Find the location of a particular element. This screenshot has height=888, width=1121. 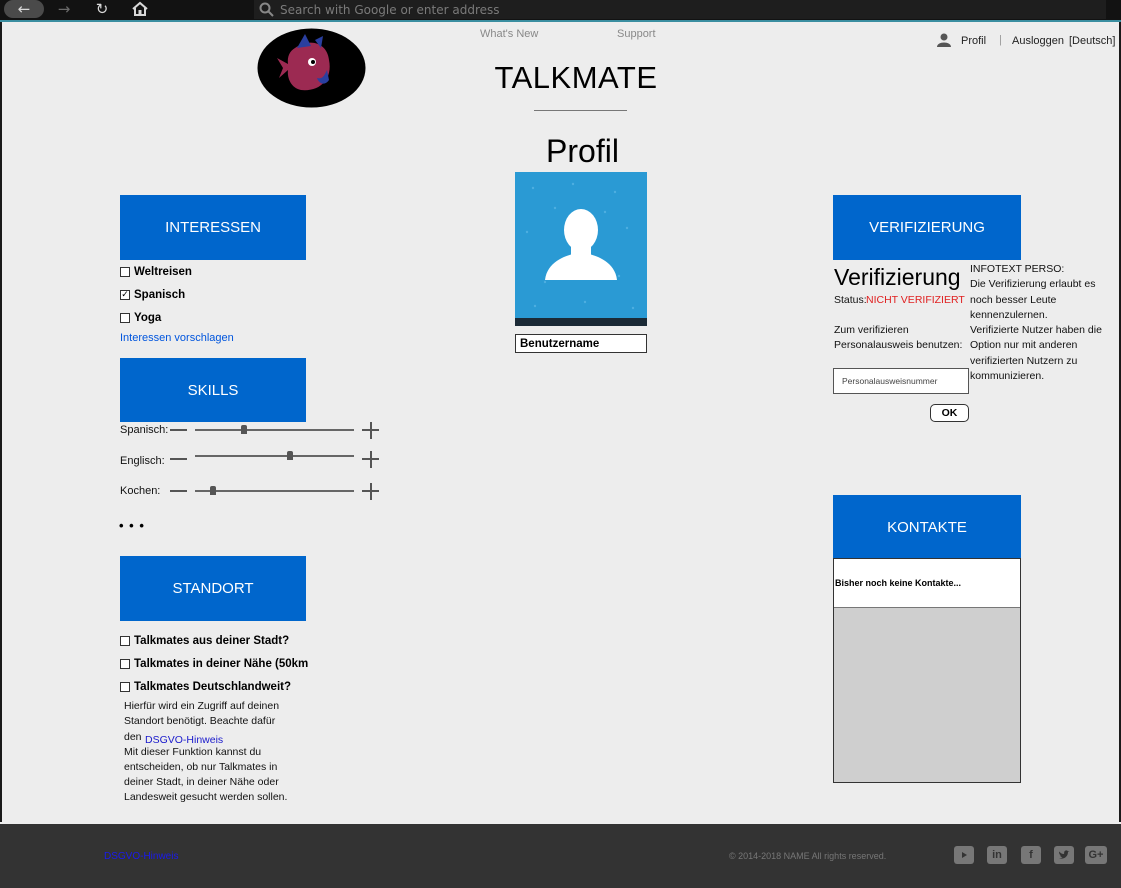

location-info-line: Mit dieser Funktion kannst du is located at coordinates (193, 752).